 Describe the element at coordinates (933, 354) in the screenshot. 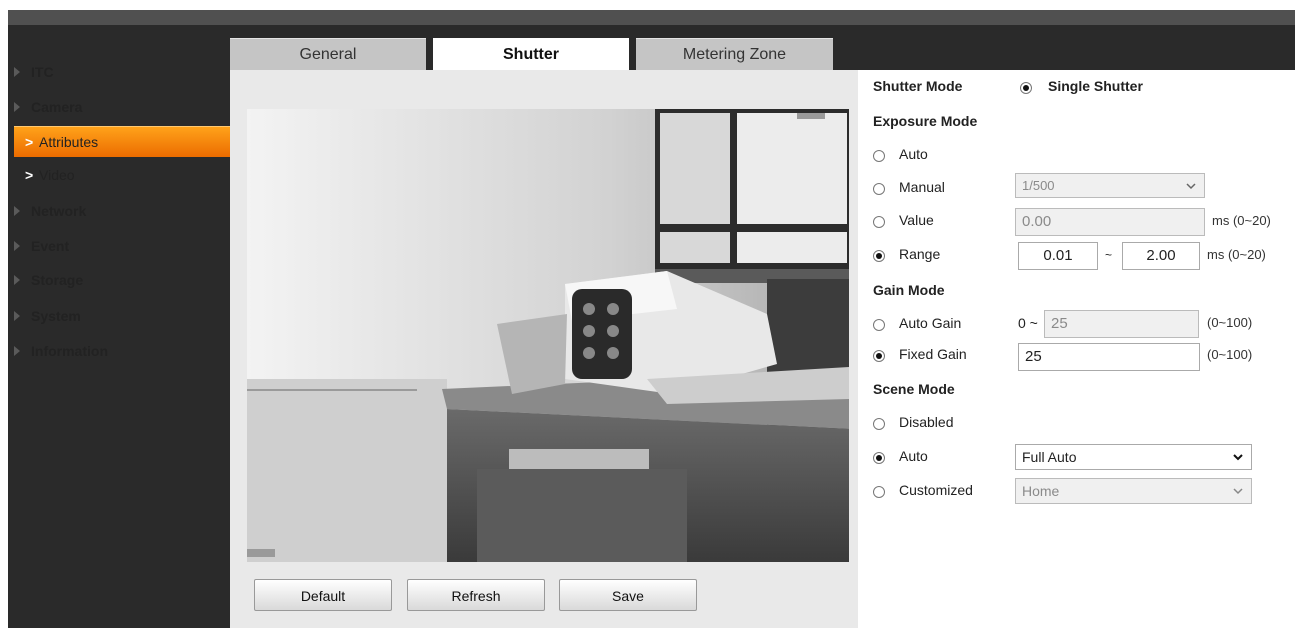

I see `fixed-gain-label: Fixed Gain` at that location.